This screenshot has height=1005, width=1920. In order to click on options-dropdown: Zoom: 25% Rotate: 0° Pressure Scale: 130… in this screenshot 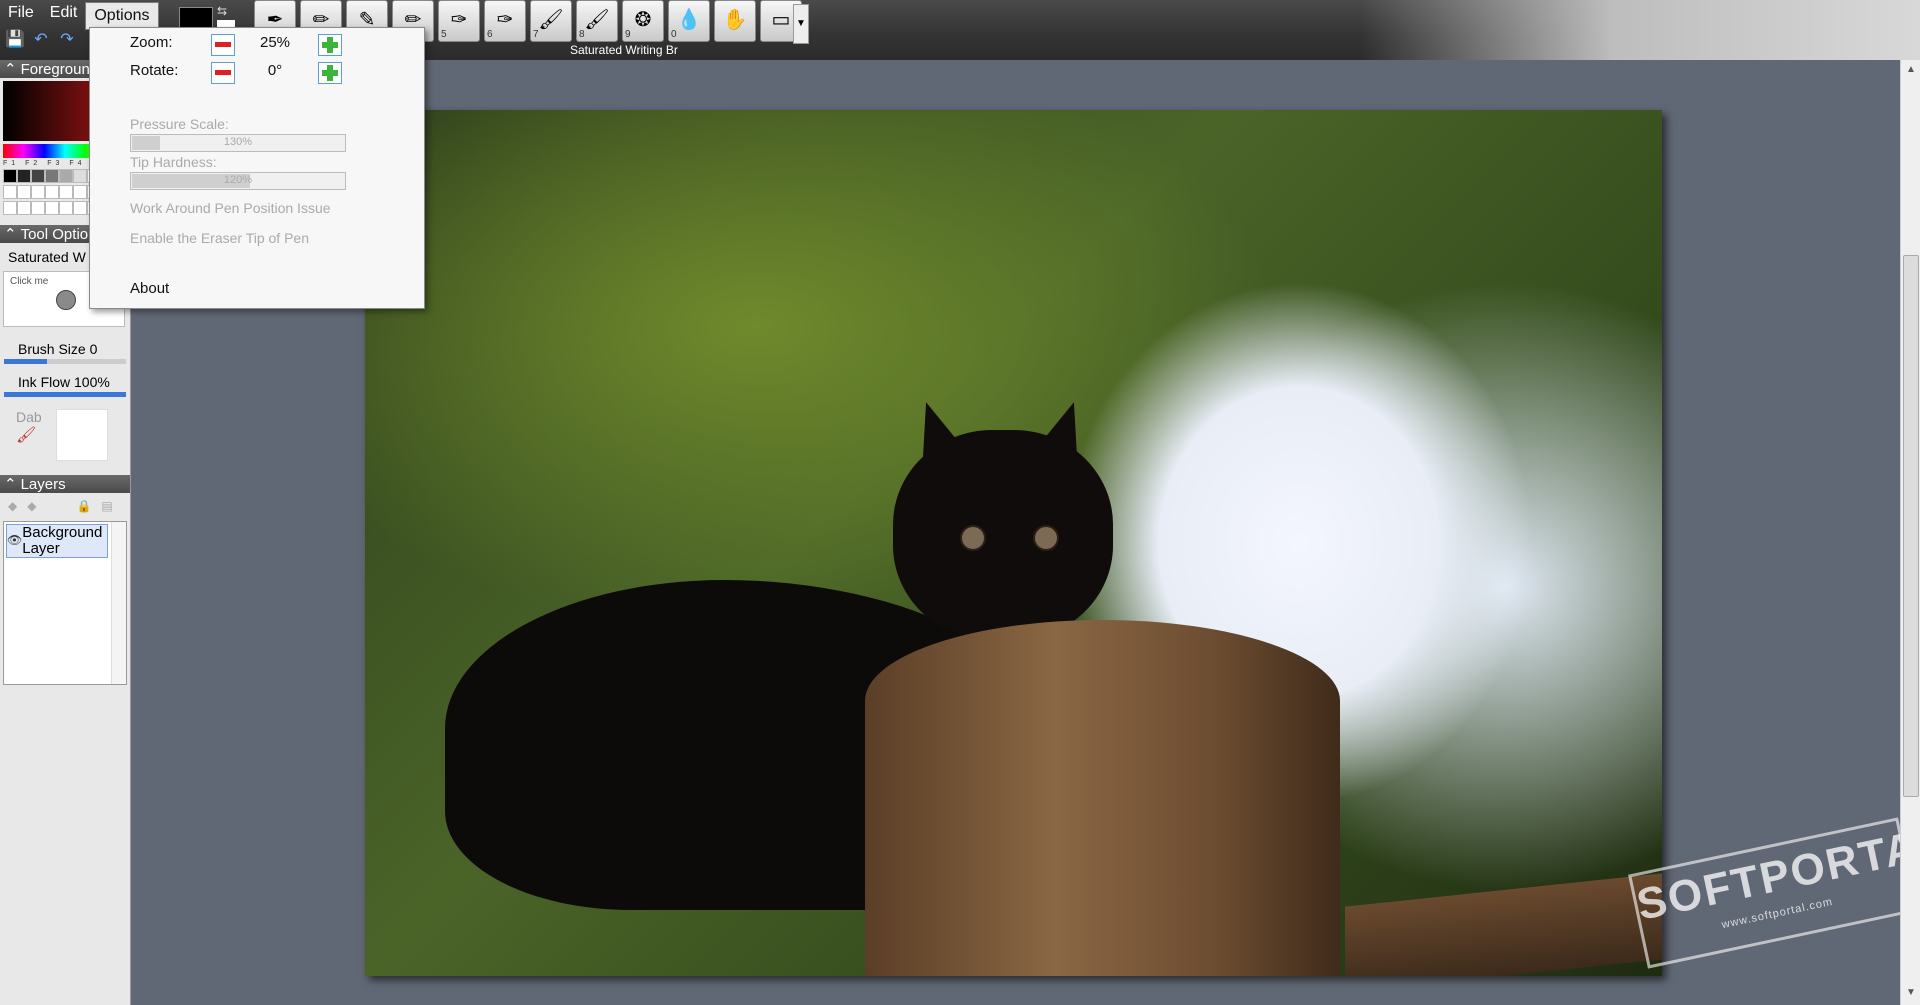, I will do `click(257, 168)`.